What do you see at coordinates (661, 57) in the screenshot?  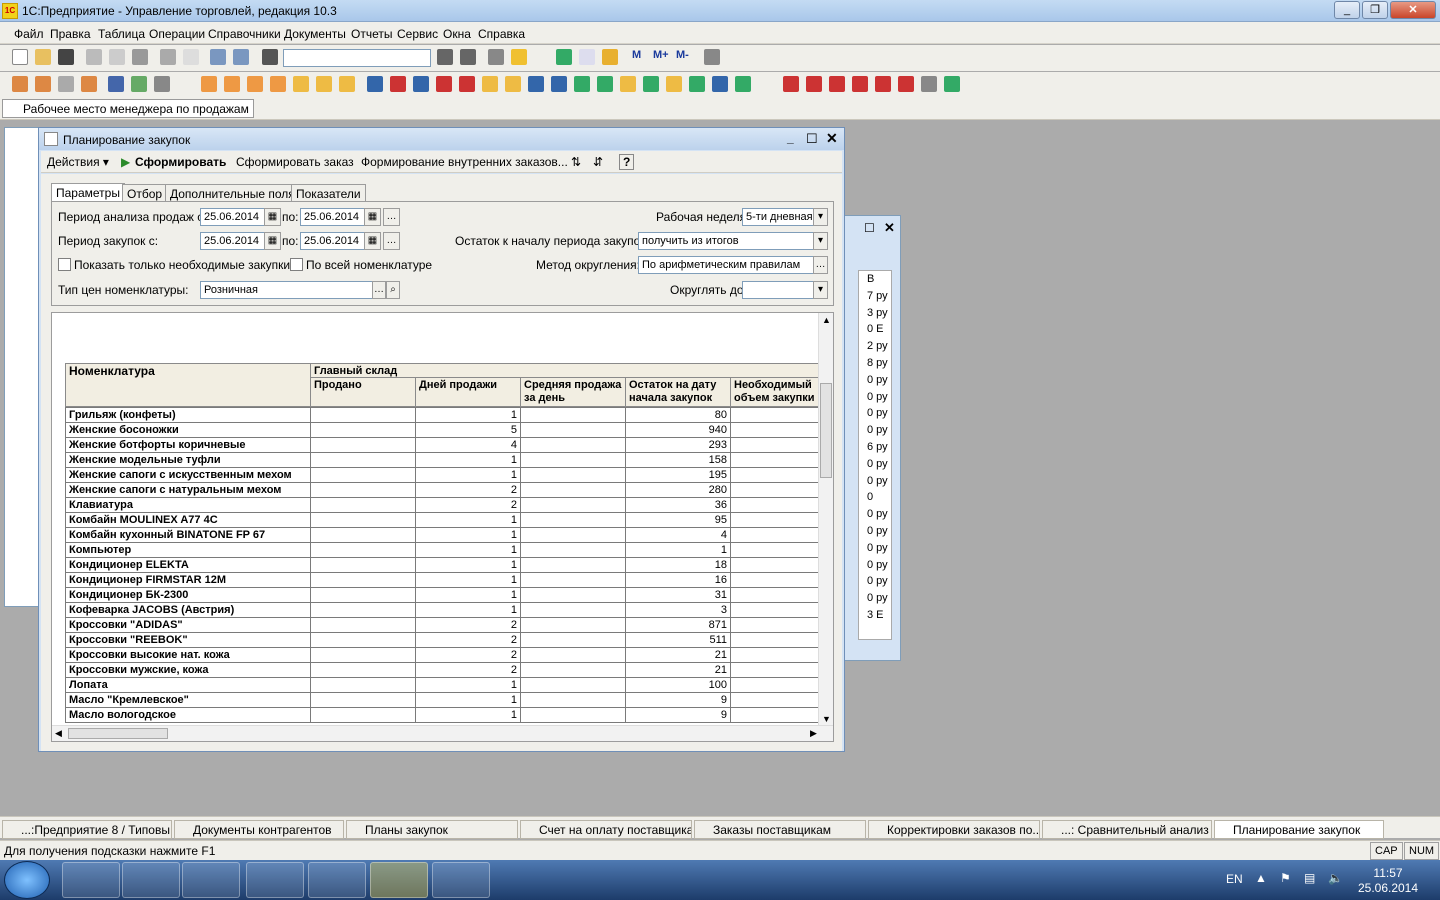 I see `memory-plus-icon: M+` at bounding box center [661, 57].